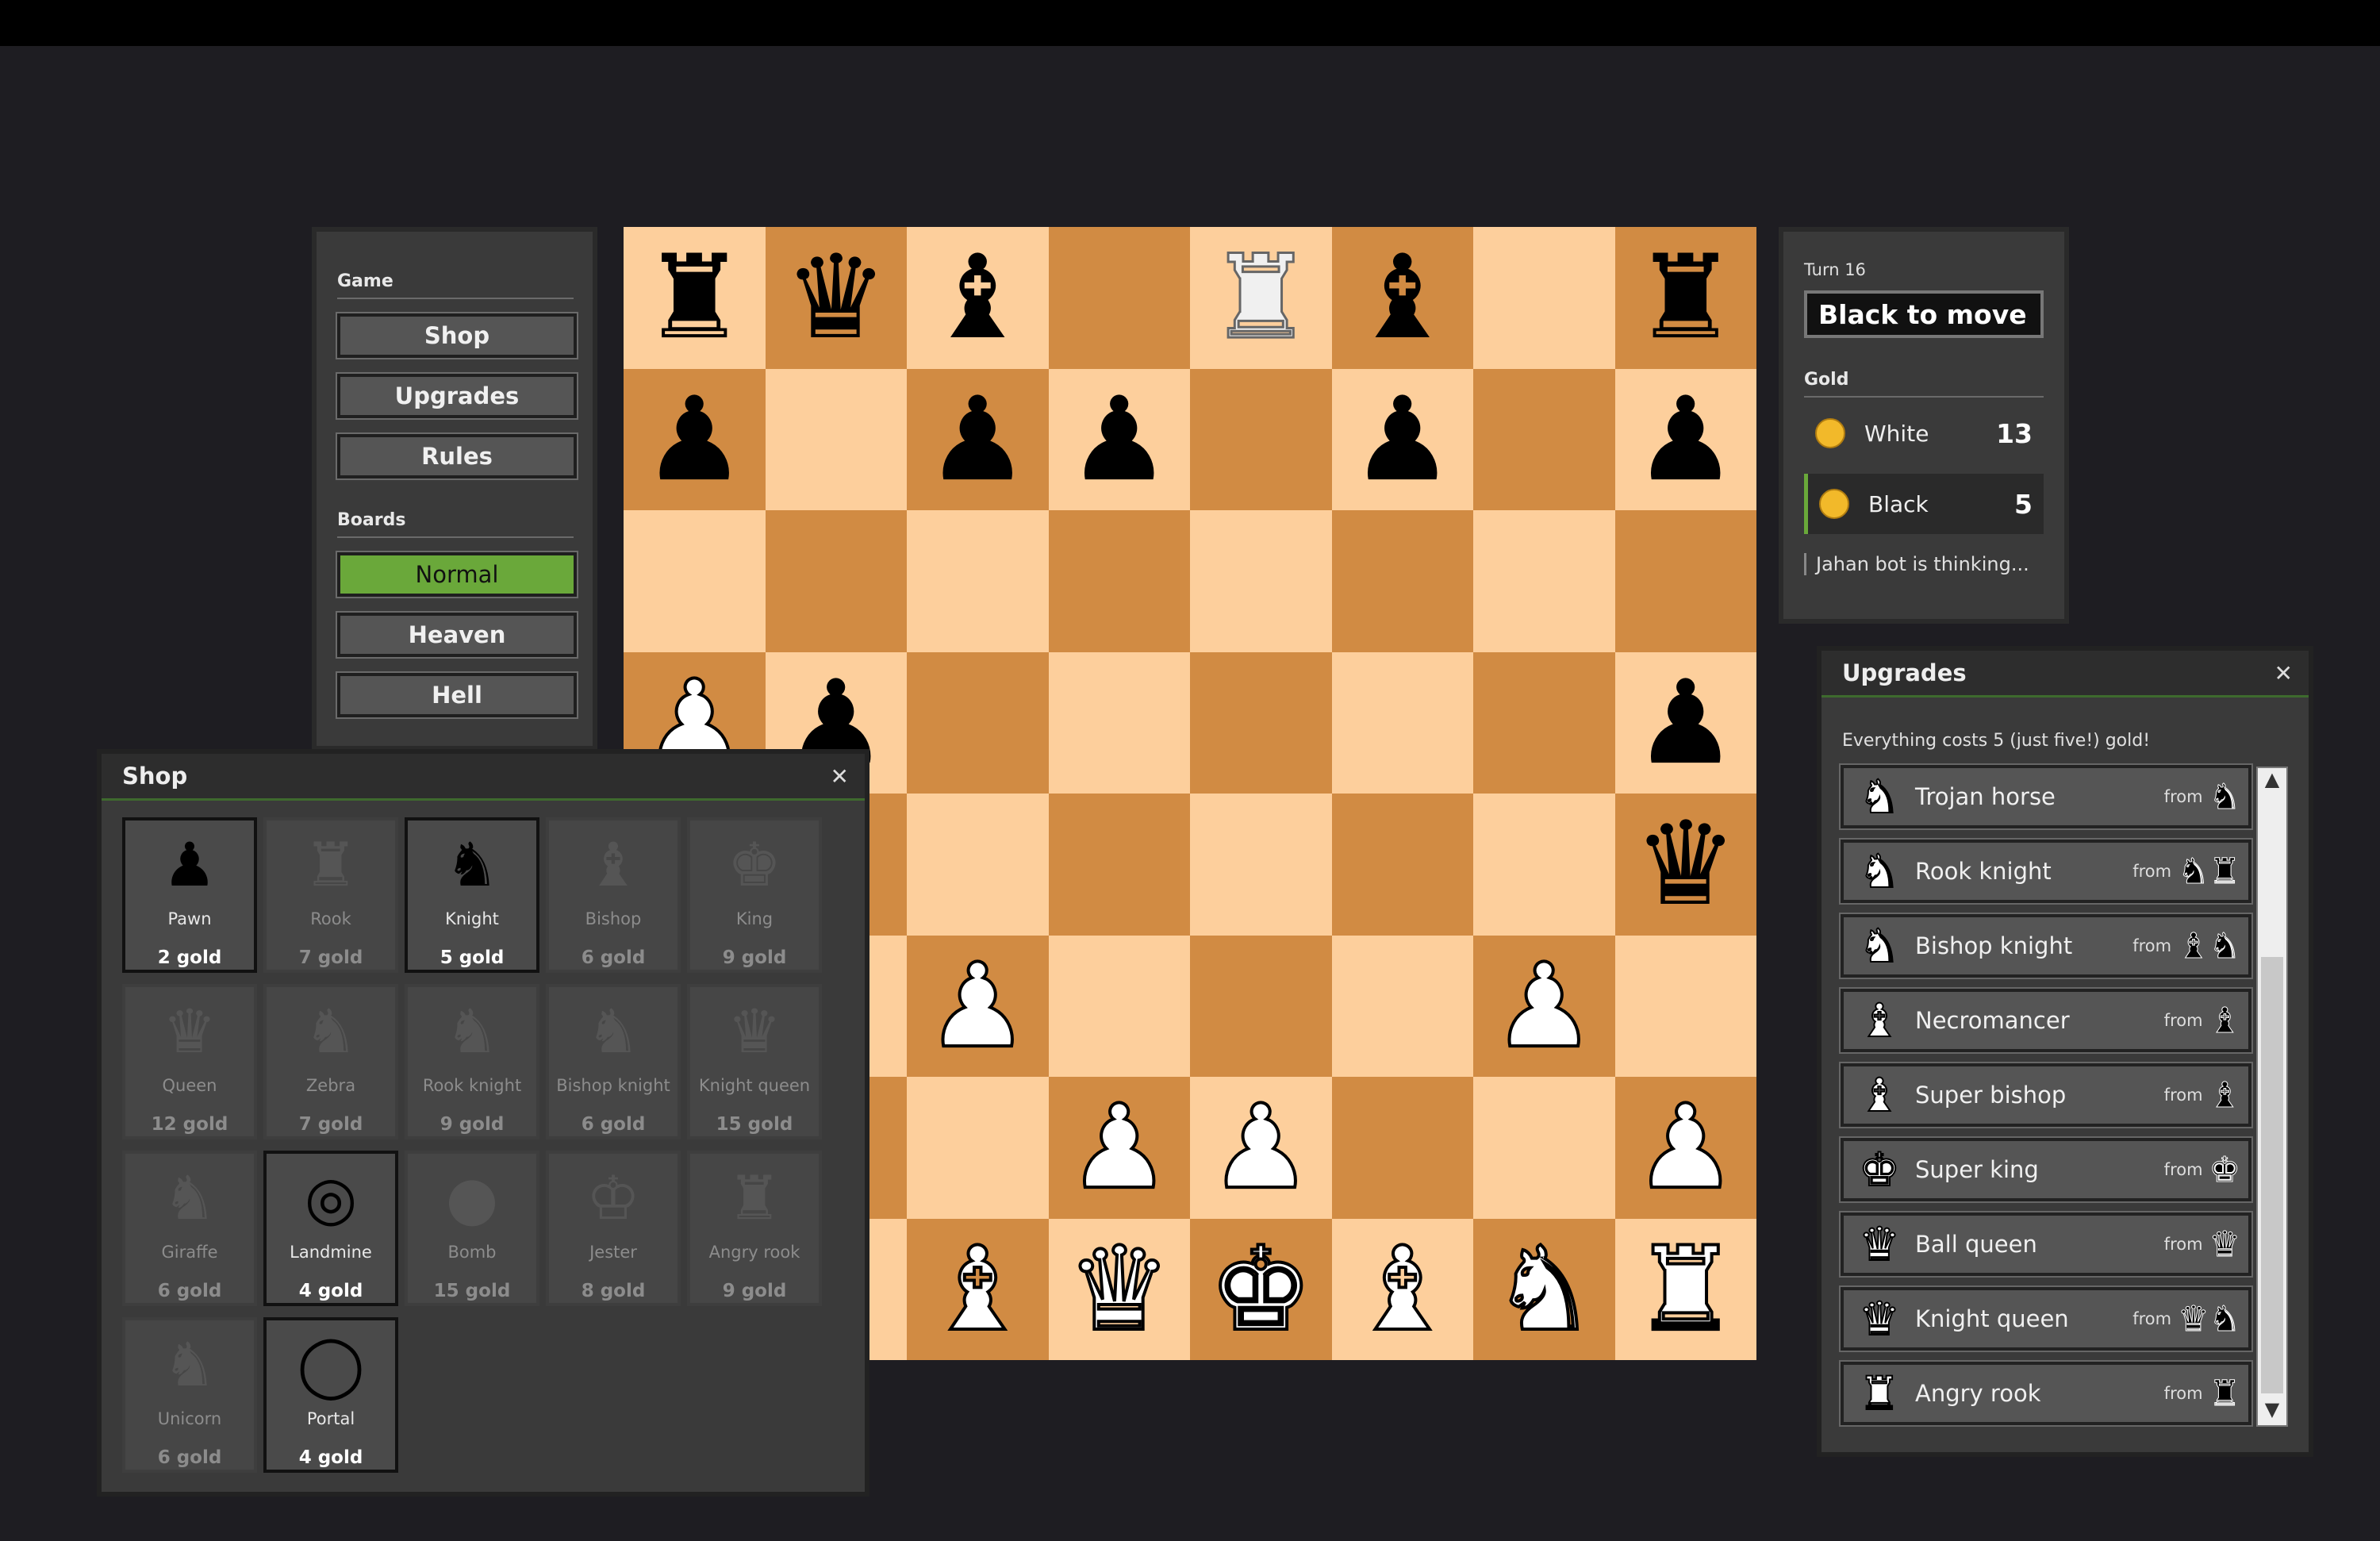 Image resolution: width=2380 pixels, height=1541 pixels. What do you see at coordinates (457, 456) in the screenshot?
I see `rules-button: Rules` at bounding box center [457, 456].